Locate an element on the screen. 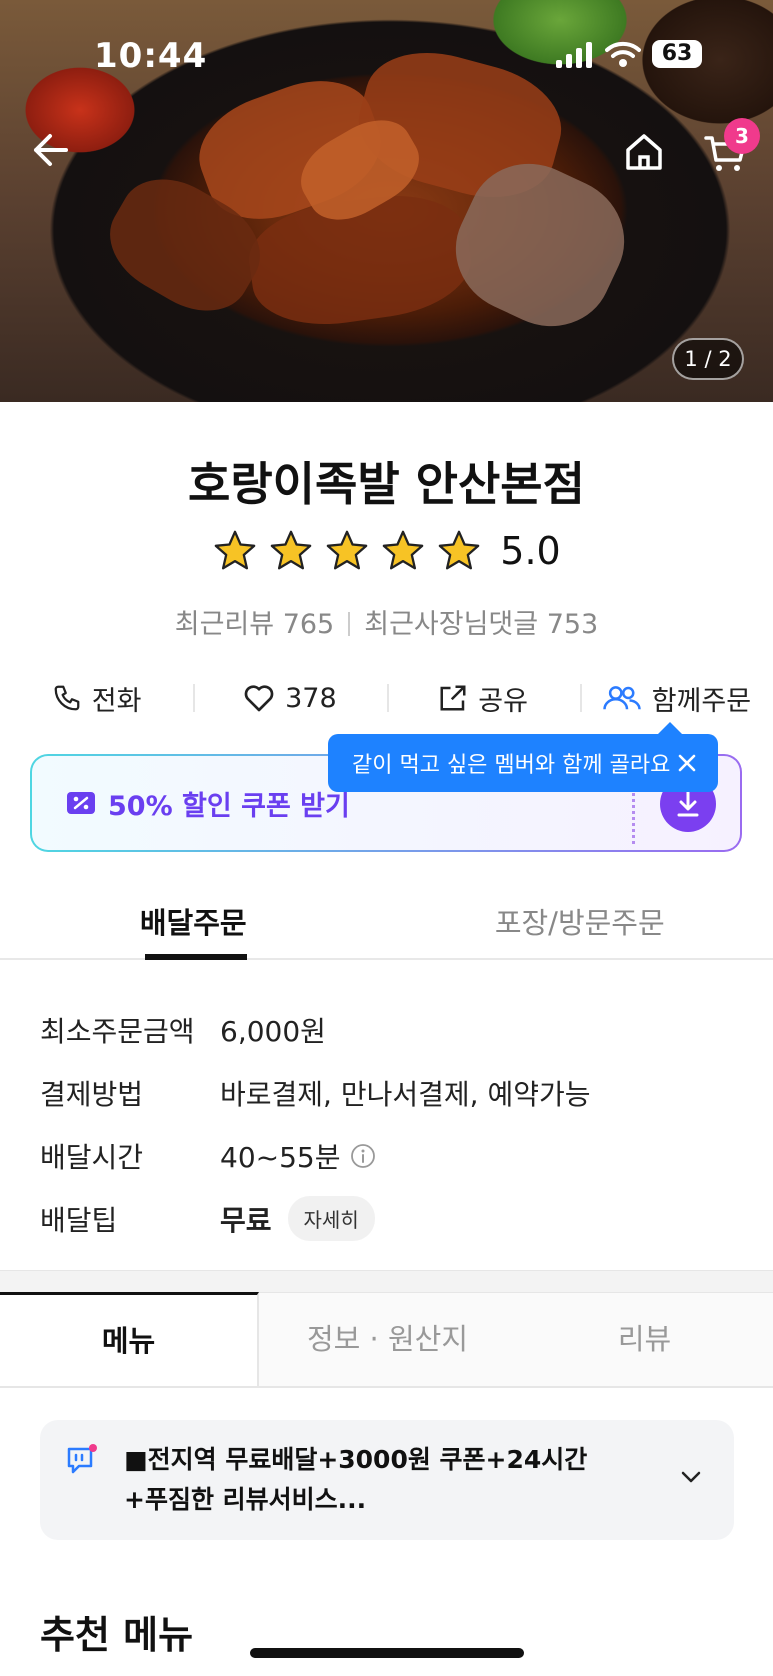 This screenshot has height=1676, width=773. recommended-menu-title: 추천 메뉴 is located at coordinates (117, 1635).